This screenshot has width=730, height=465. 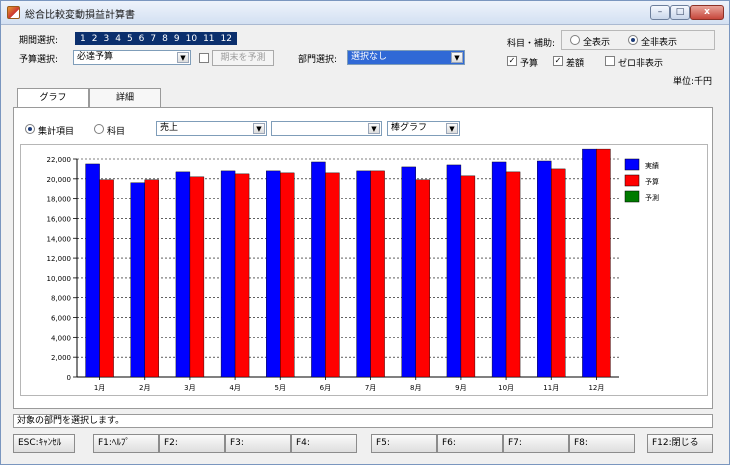 I want to click on period-month-1: 1, so click(x=83, y=39).